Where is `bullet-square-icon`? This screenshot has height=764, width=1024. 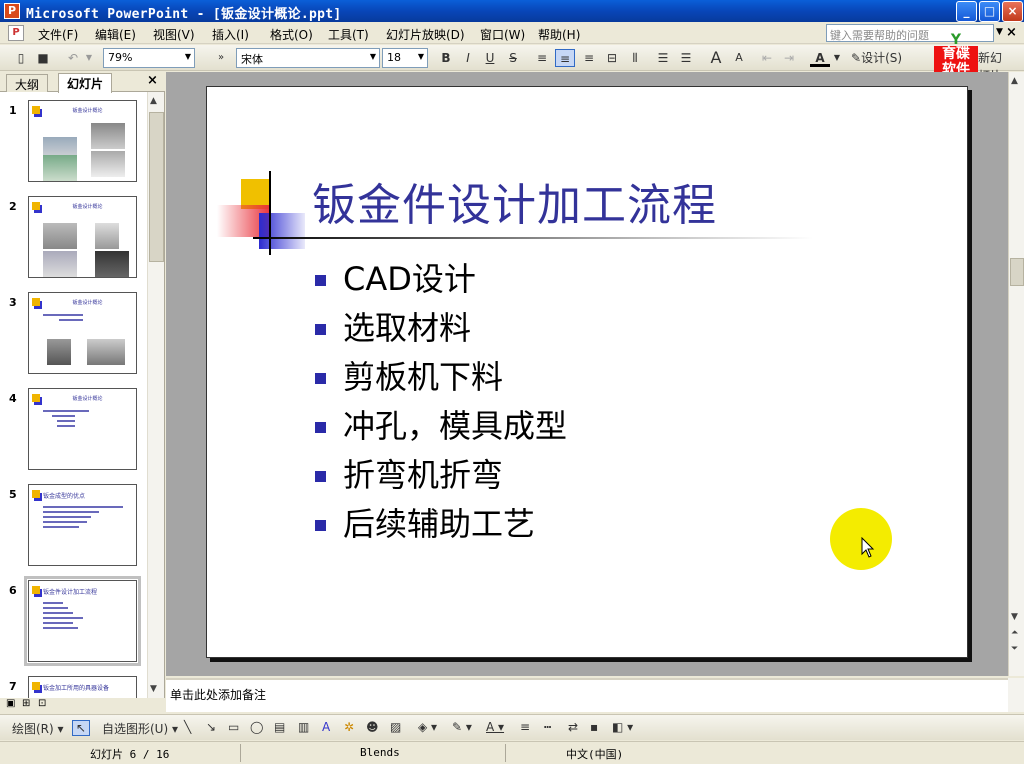
bullet-square-icon is located at coordinates (320, 280).